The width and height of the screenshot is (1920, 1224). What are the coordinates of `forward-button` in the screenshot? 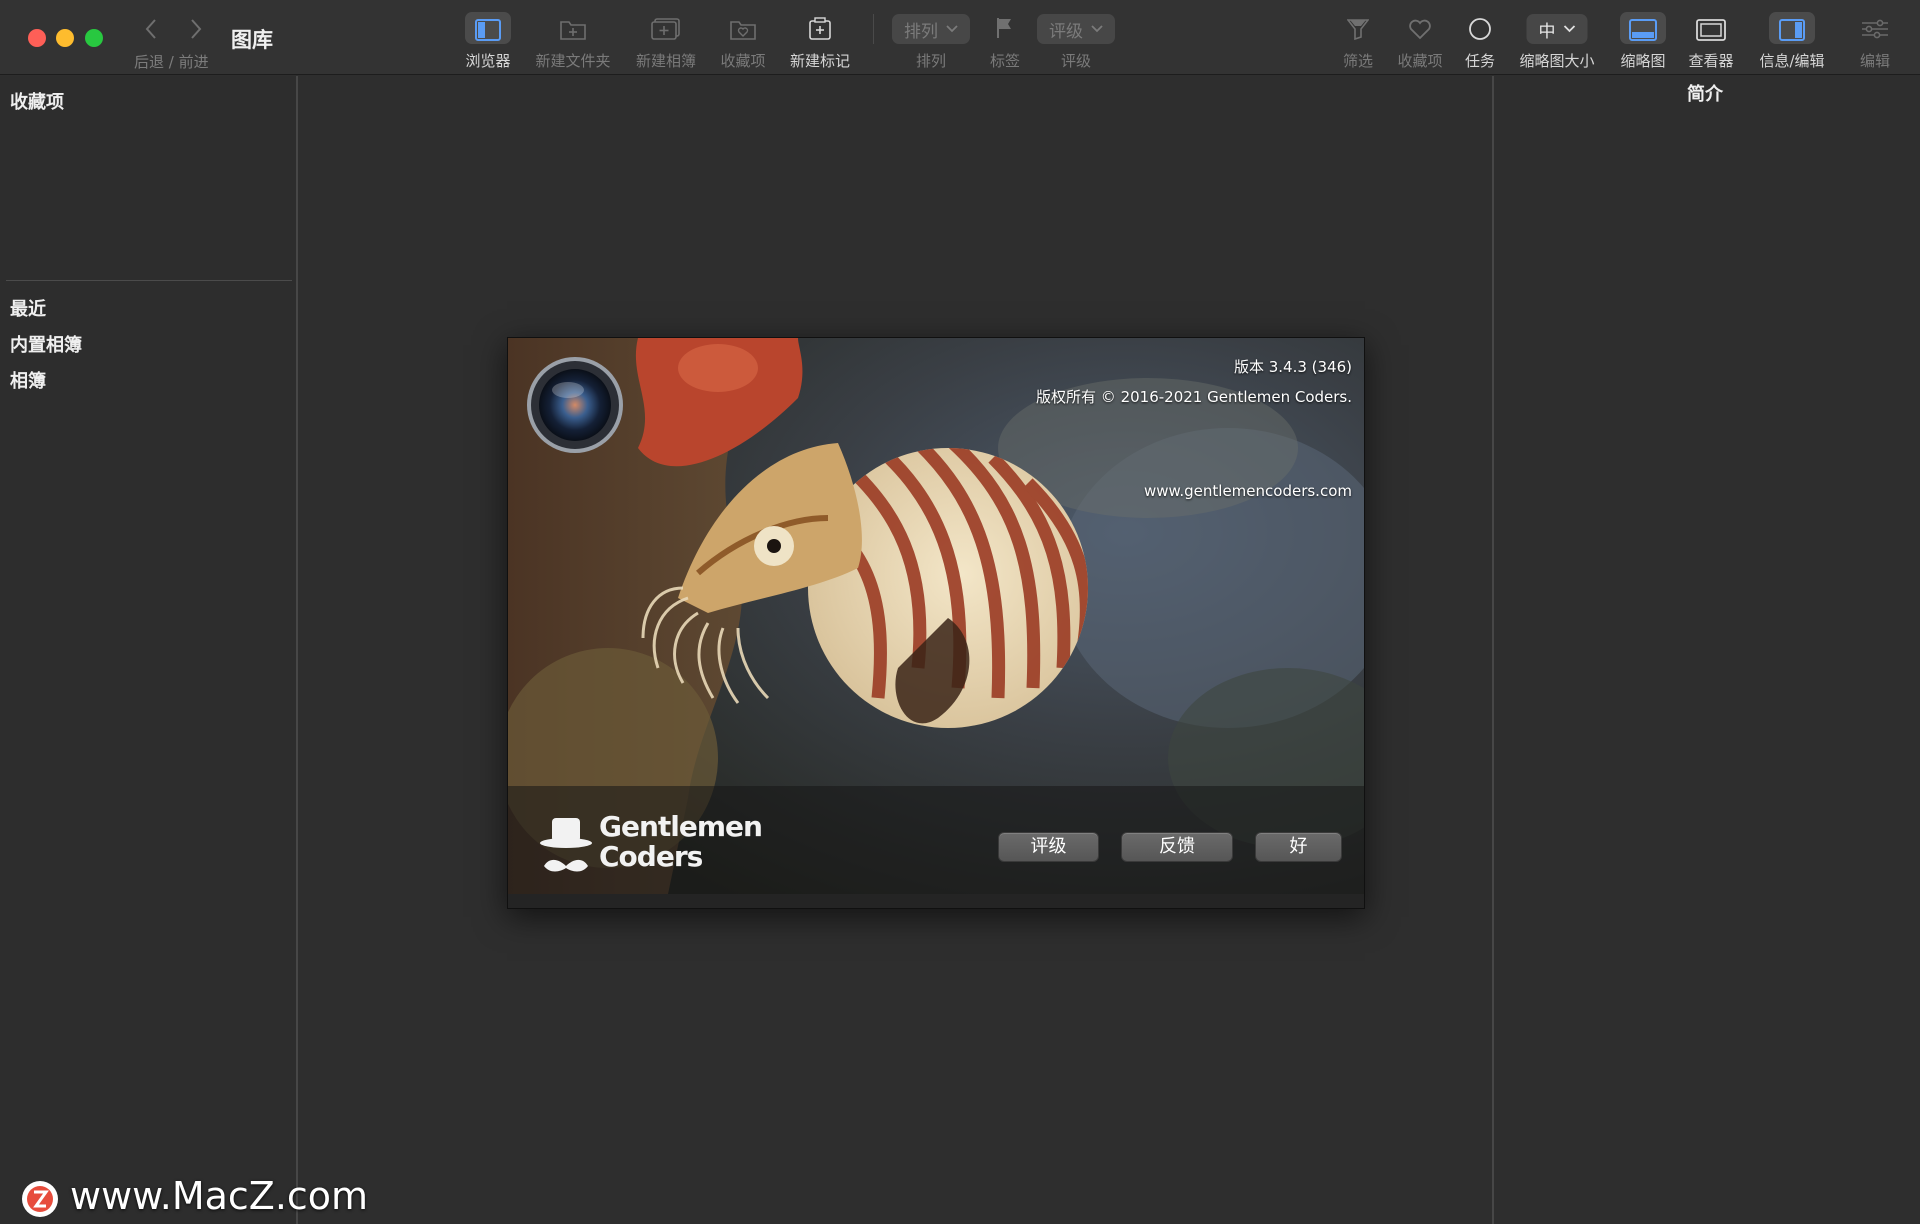 It's located at (195, 29).